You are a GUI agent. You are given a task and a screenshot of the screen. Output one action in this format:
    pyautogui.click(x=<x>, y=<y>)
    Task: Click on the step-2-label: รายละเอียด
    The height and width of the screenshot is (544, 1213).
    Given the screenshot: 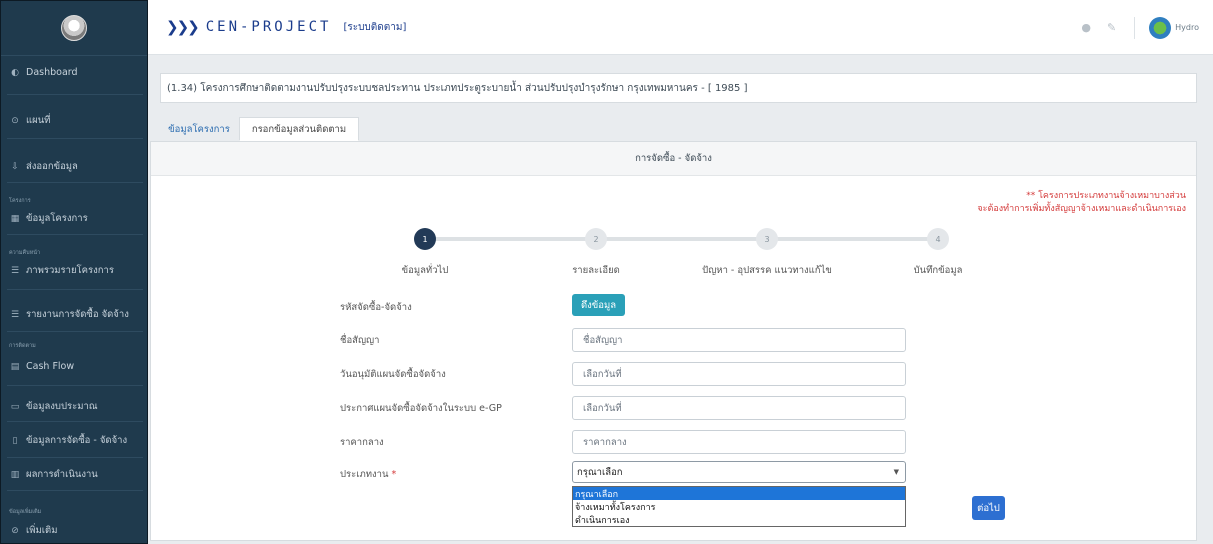 What is the action you would take?
    pyautogui.click(x=596, y=270)
    